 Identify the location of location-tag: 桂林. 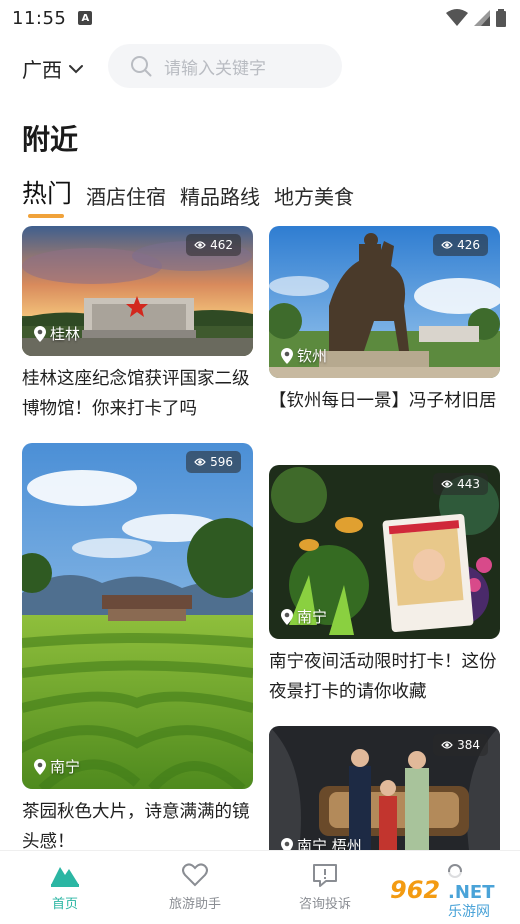
(57, 333).